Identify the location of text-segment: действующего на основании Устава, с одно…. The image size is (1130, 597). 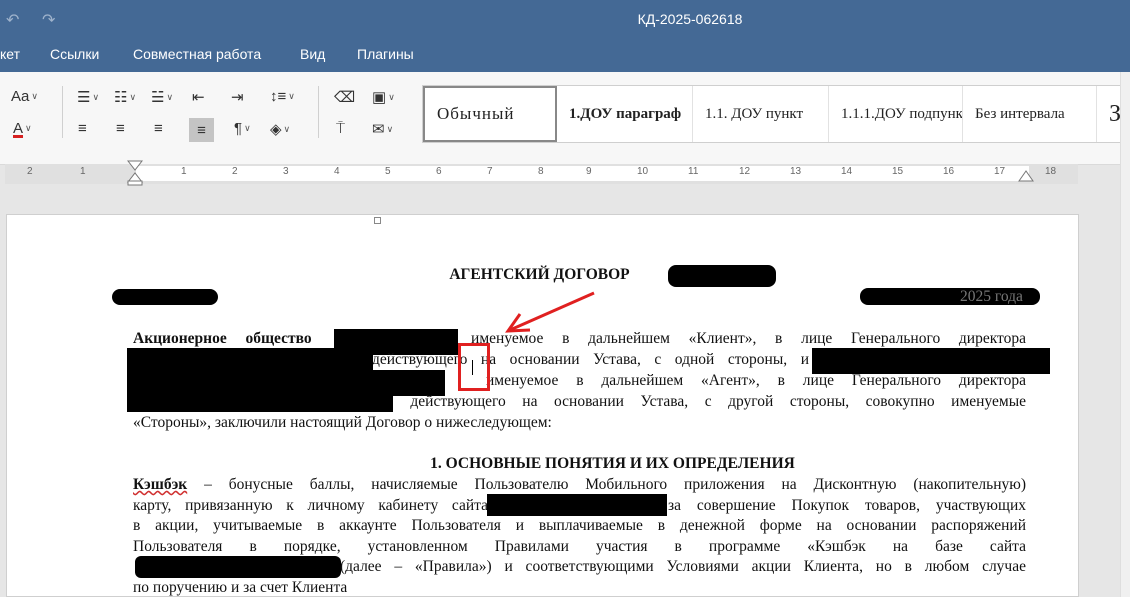
(590, 359).